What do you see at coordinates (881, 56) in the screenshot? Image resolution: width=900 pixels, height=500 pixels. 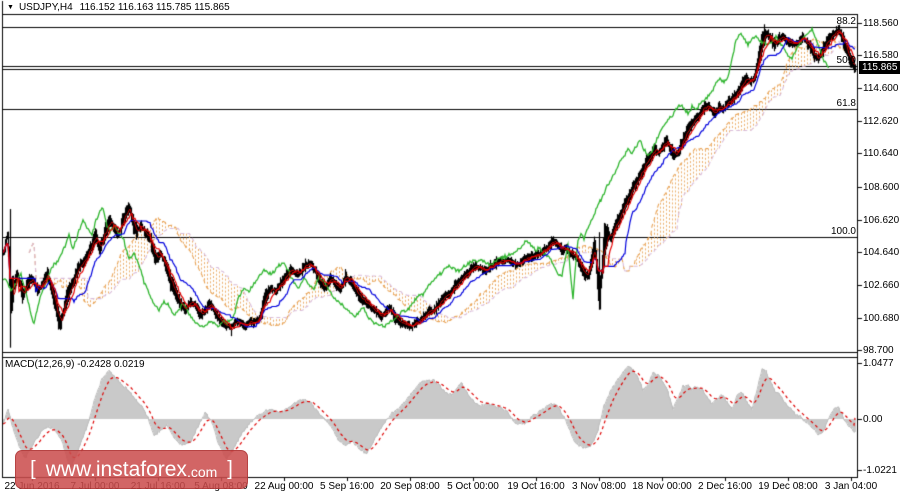 I see `price-axis-label: 116.580` at bounding box center [881, 56].